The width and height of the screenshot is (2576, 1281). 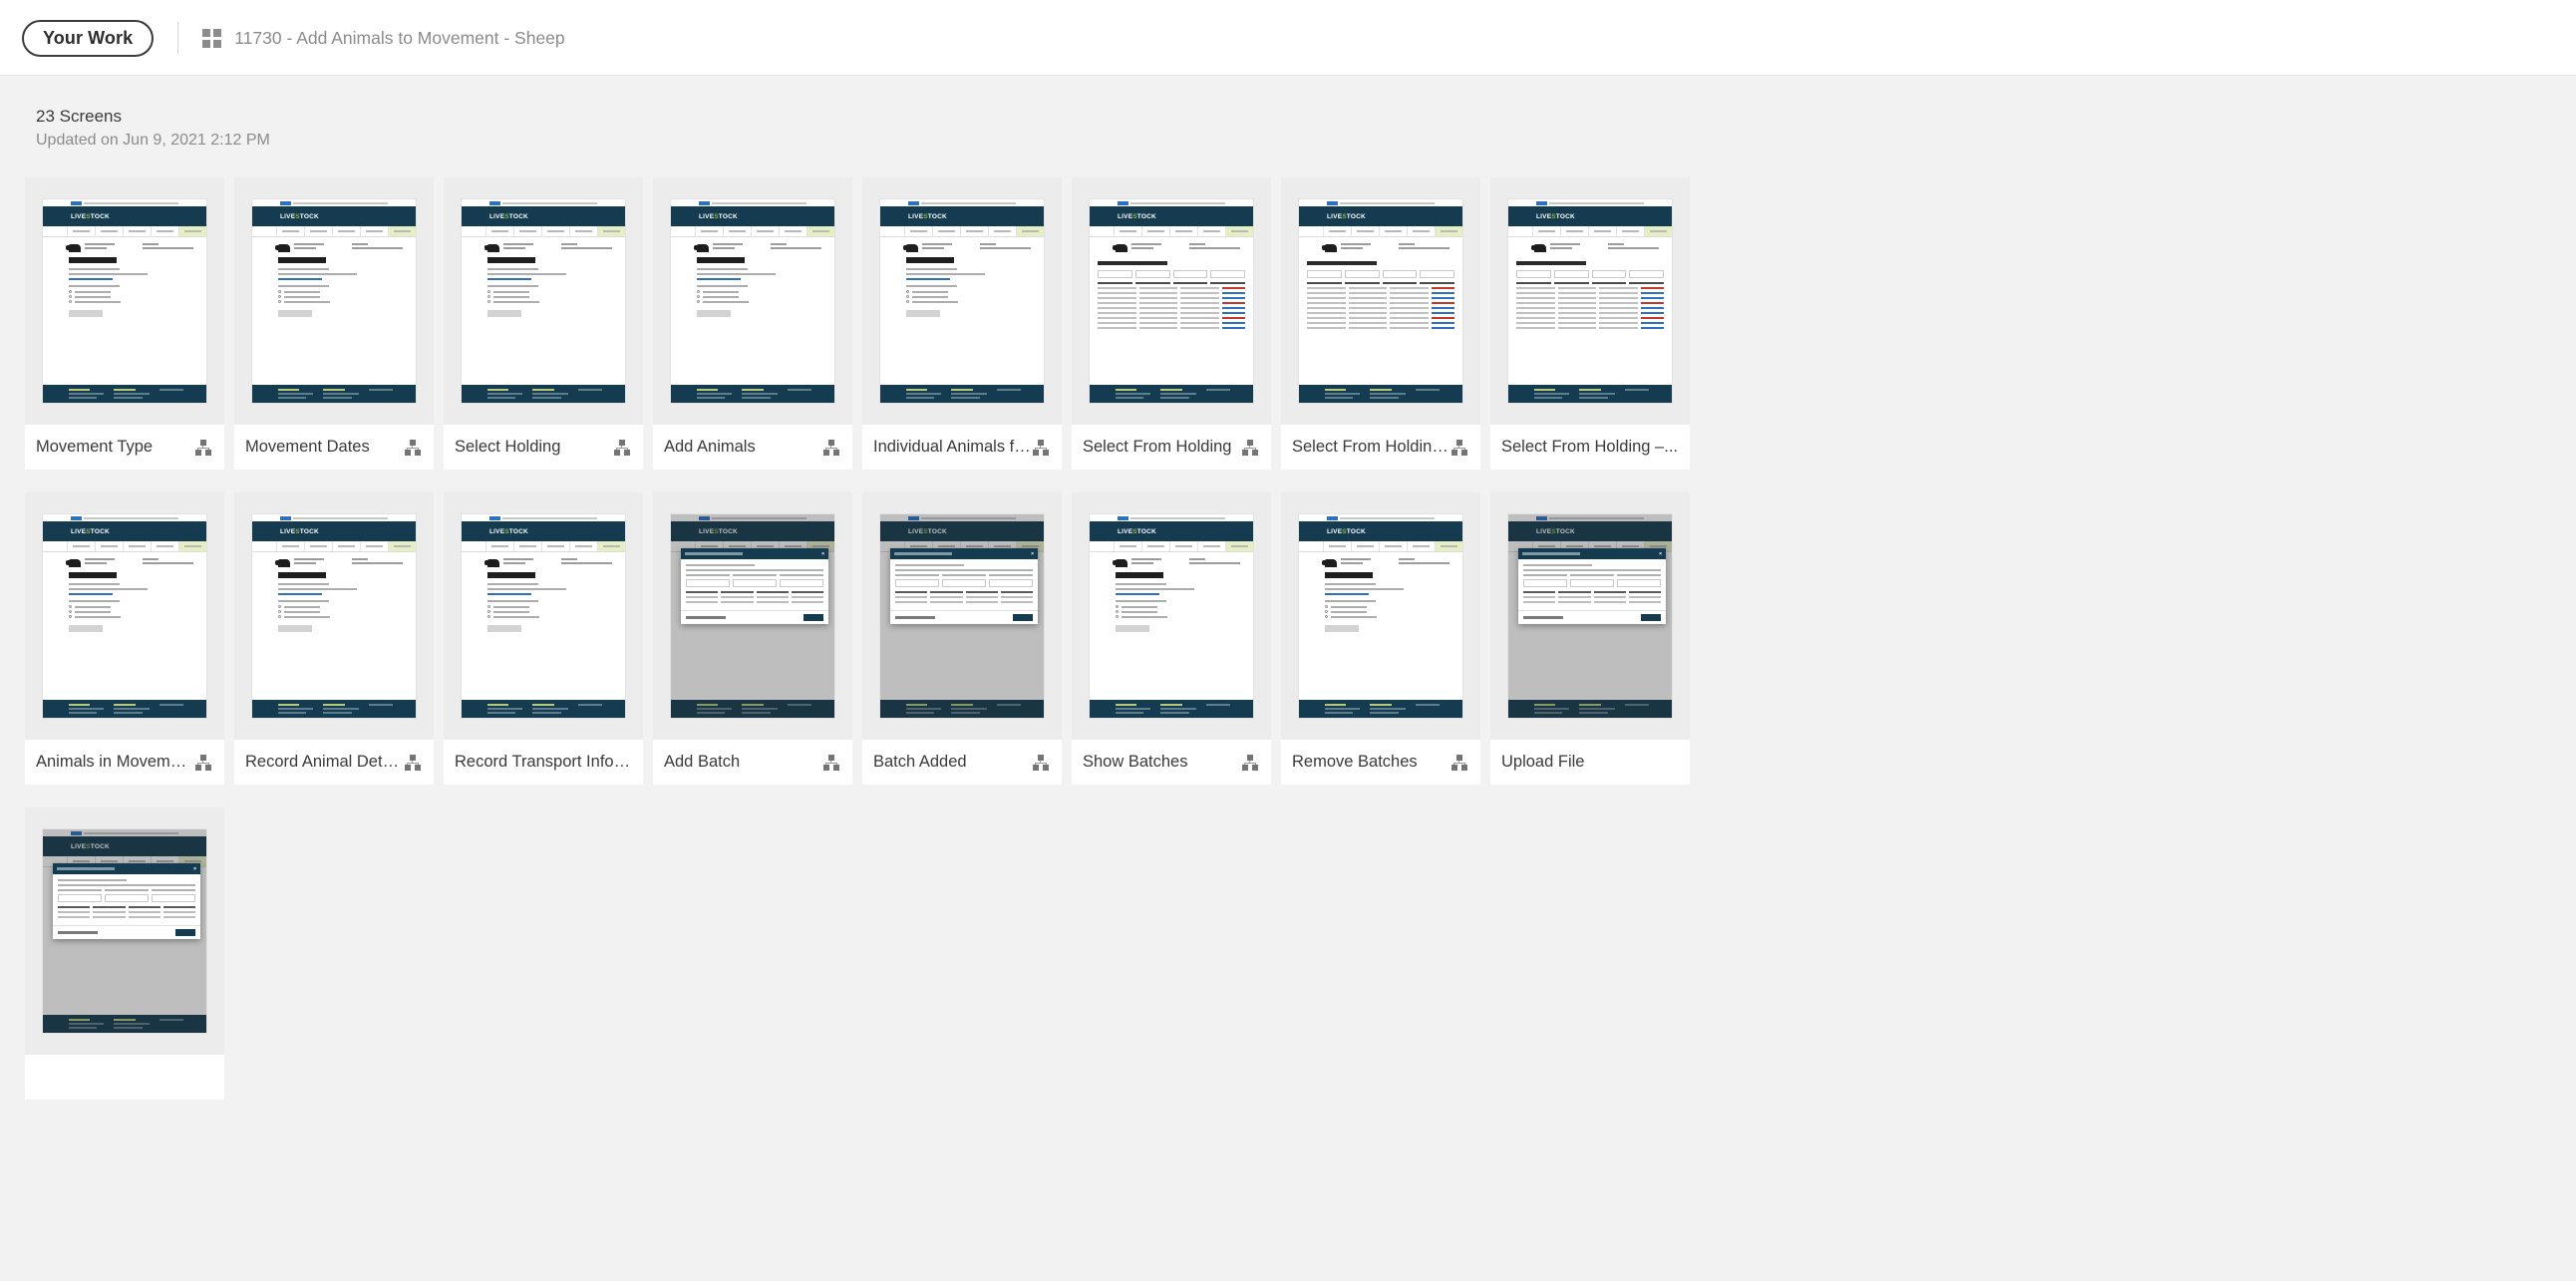 What do you see at coordinates (710, 447) in the screenshot?
I see `screen-label: Add Animals` at bounding box center [710, 447].